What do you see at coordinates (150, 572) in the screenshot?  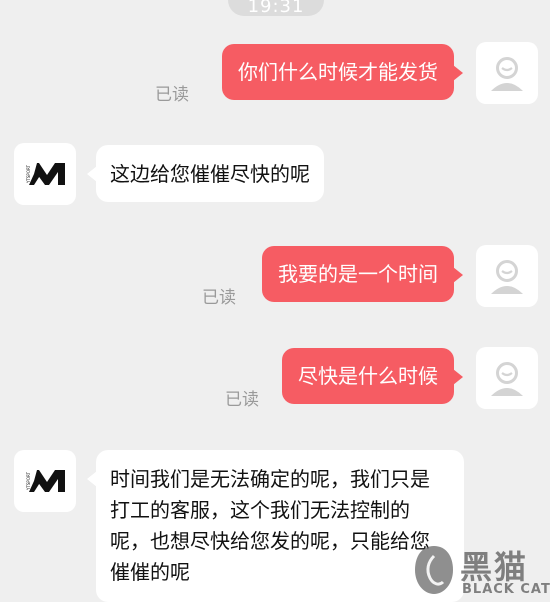 I see `message-line: 催催的呢` at bounding box center [150, 572].